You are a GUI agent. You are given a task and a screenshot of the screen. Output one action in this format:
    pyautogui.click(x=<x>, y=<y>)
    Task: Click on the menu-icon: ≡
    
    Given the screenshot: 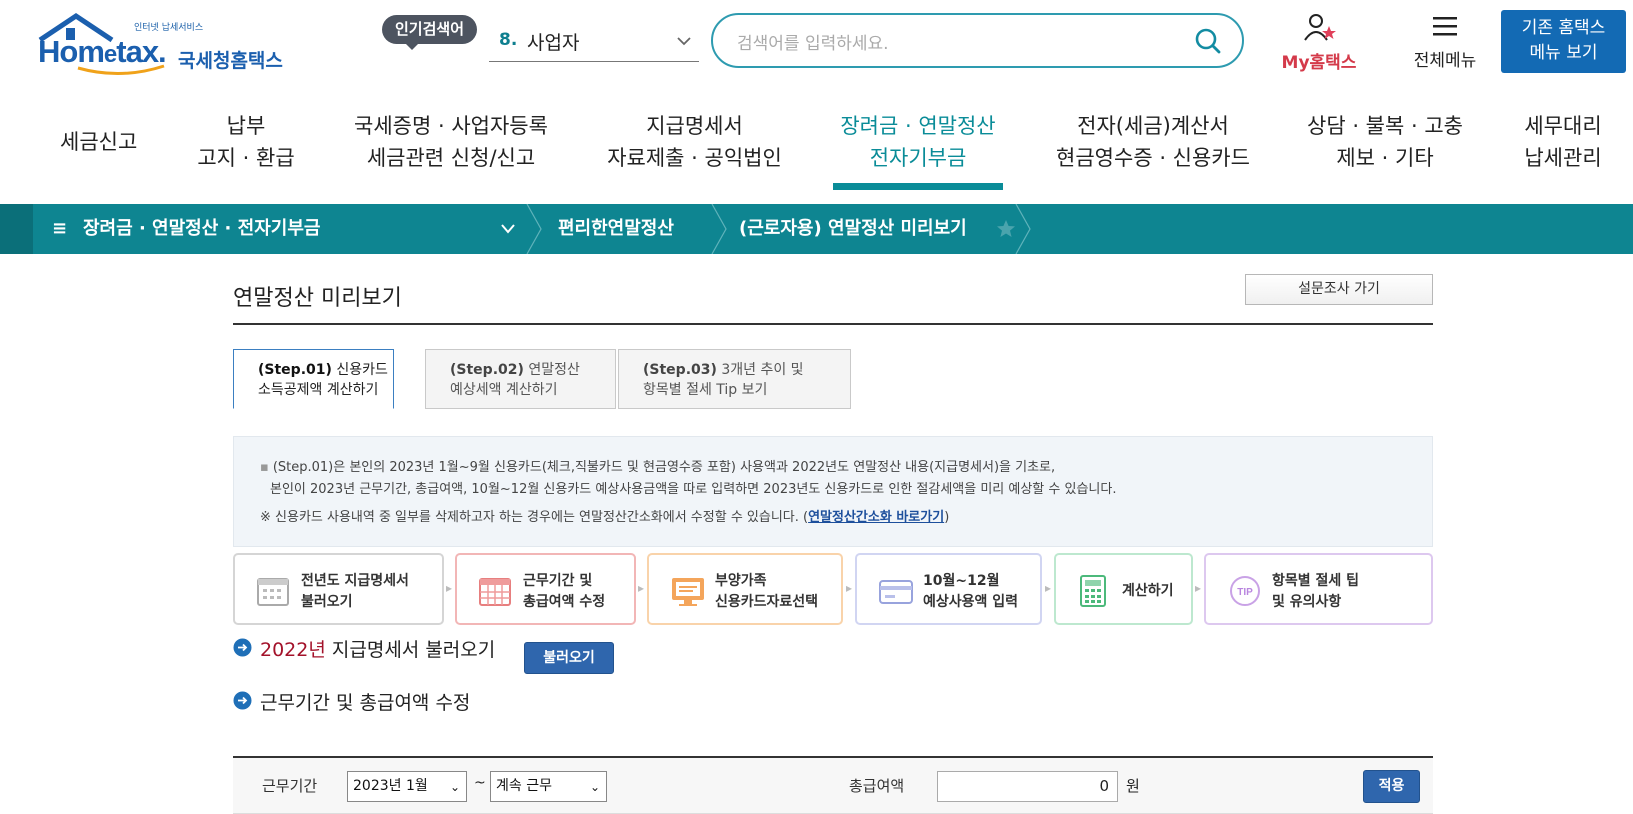 What is the action you would take?
    pyautogui.click(x=59, y=229)
    